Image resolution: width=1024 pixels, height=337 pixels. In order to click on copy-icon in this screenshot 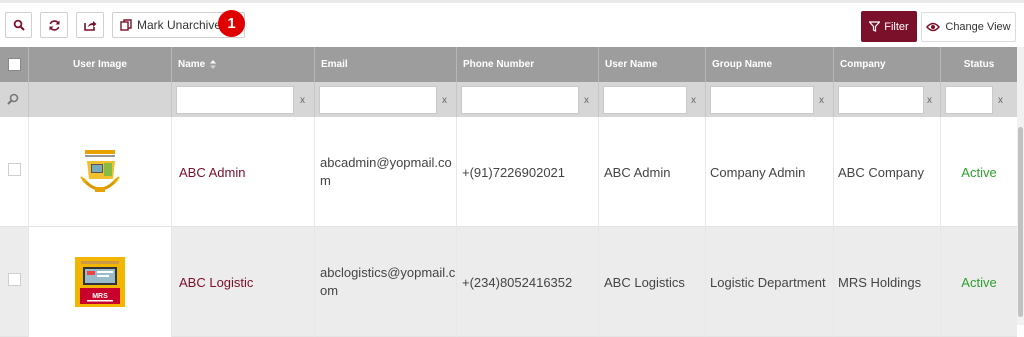, I will do `click(126, 25)`.